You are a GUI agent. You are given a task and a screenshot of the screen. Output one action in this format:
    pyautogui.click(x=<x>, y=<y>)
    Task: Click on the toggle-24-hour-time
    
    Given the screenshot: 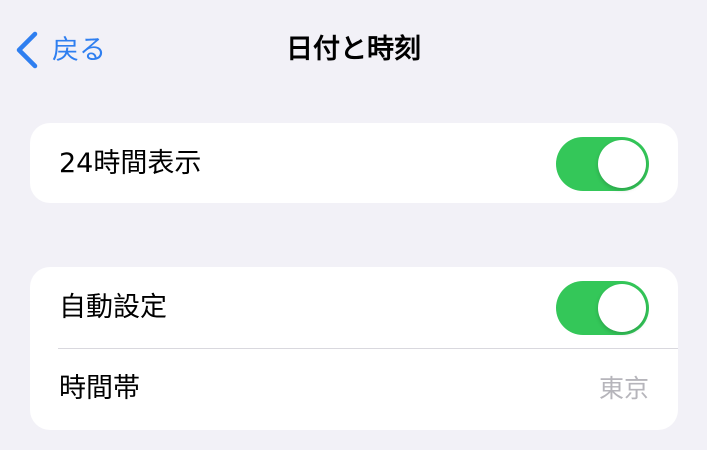 What is the action you would take?
    pyautogui.click(x=602, y=164)
    